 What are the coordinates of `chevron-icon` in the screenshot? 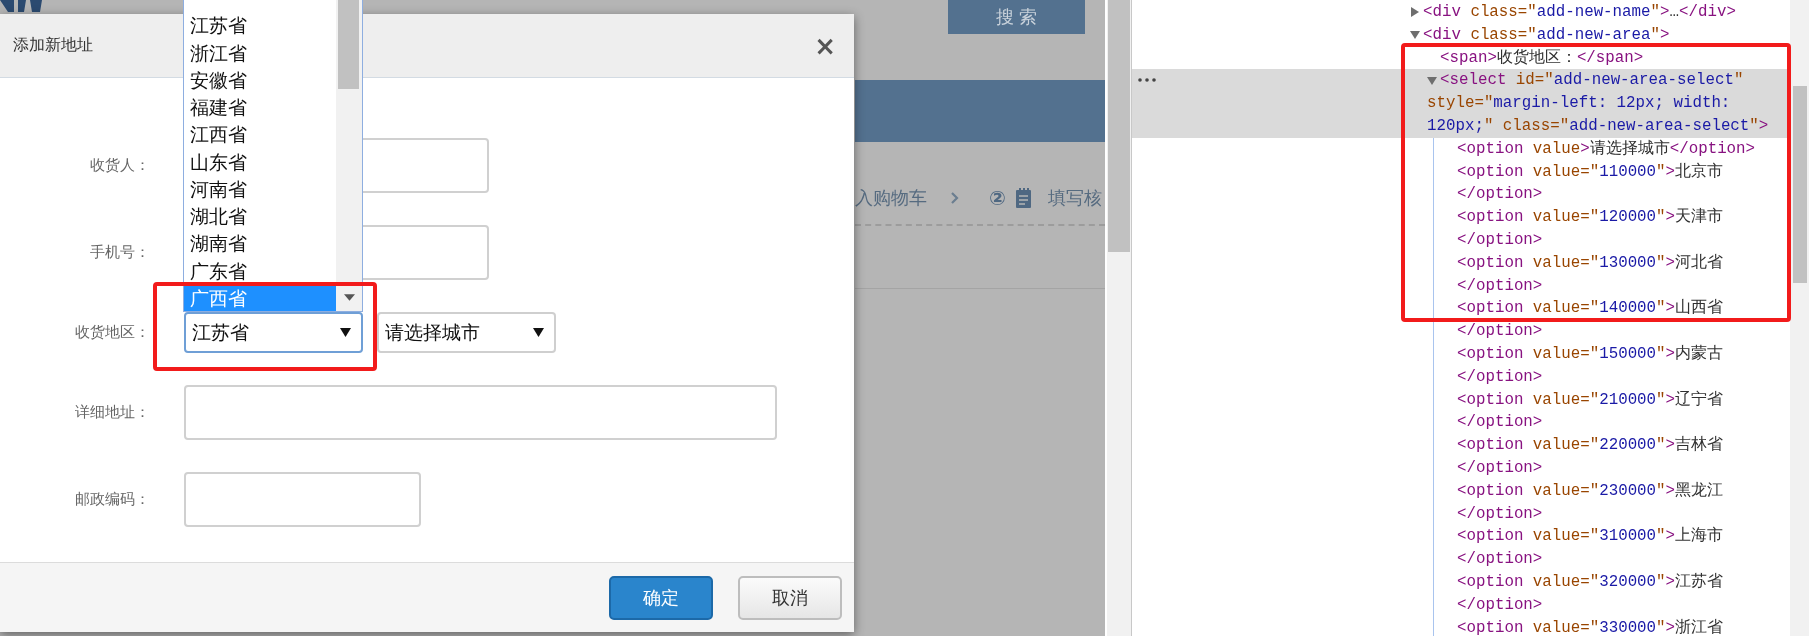 It's located at (955, 198).